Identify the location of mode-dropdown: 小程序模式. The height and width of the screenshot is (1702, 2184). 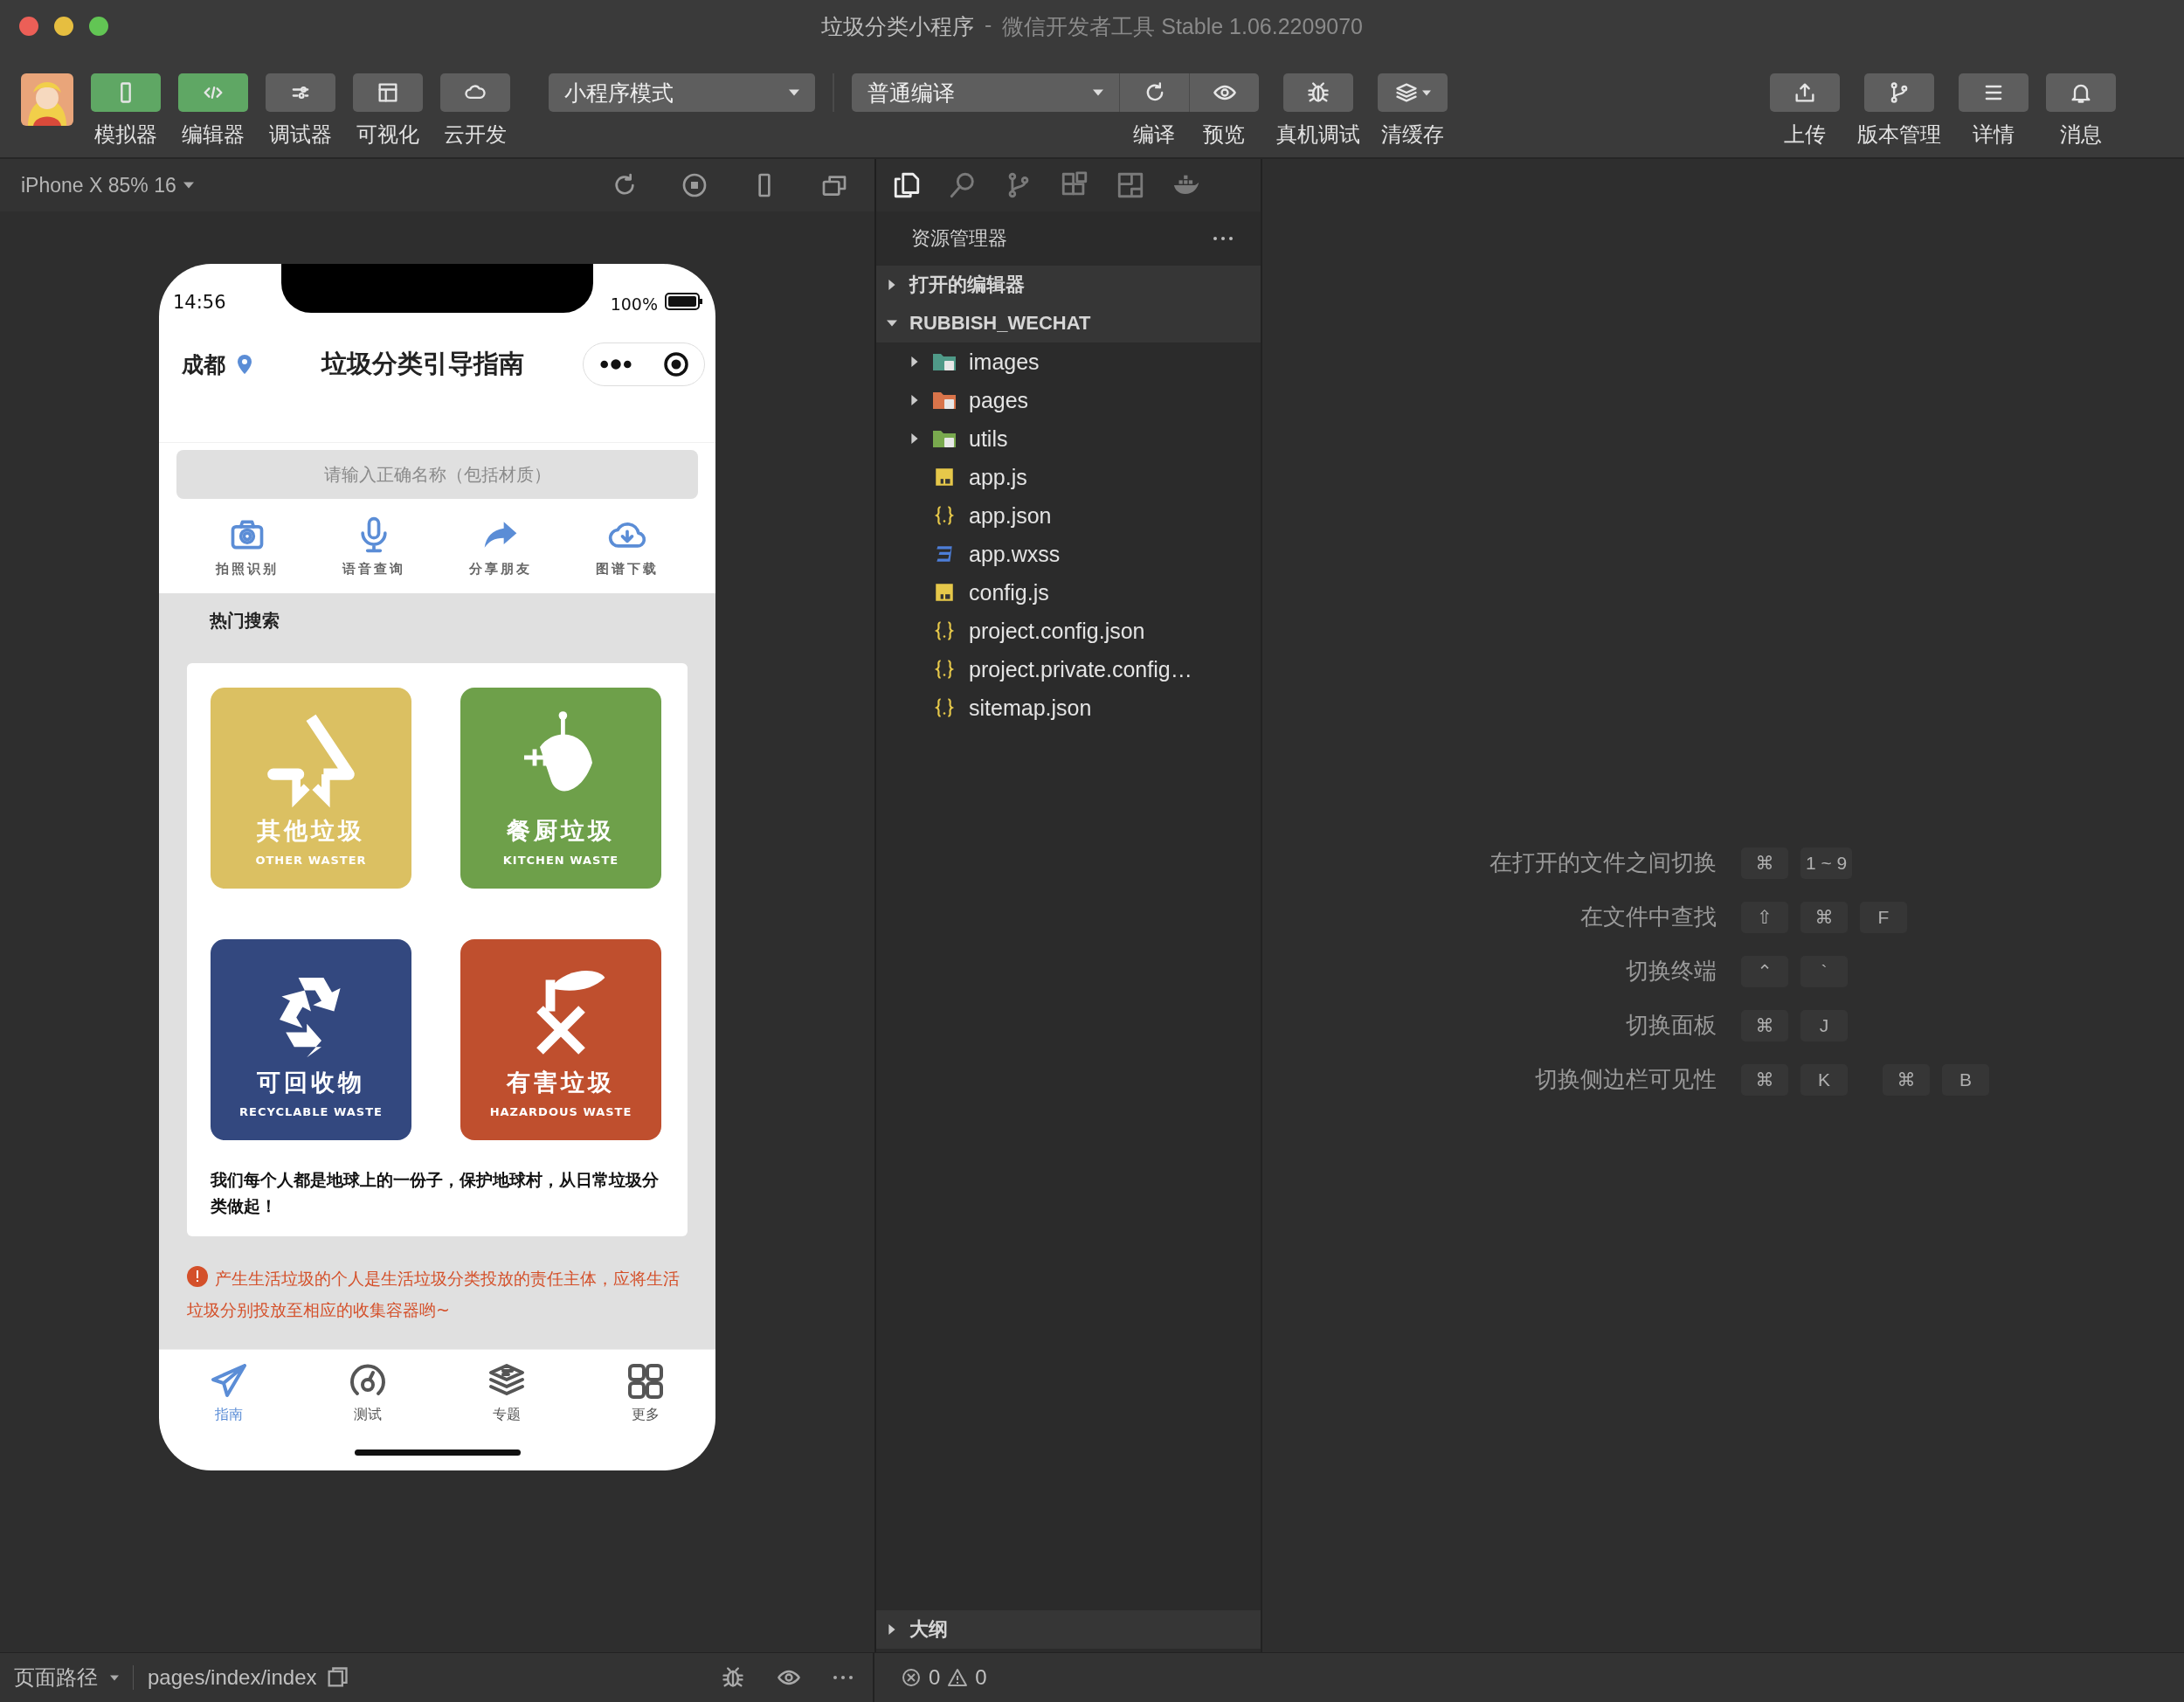
(682, 92).